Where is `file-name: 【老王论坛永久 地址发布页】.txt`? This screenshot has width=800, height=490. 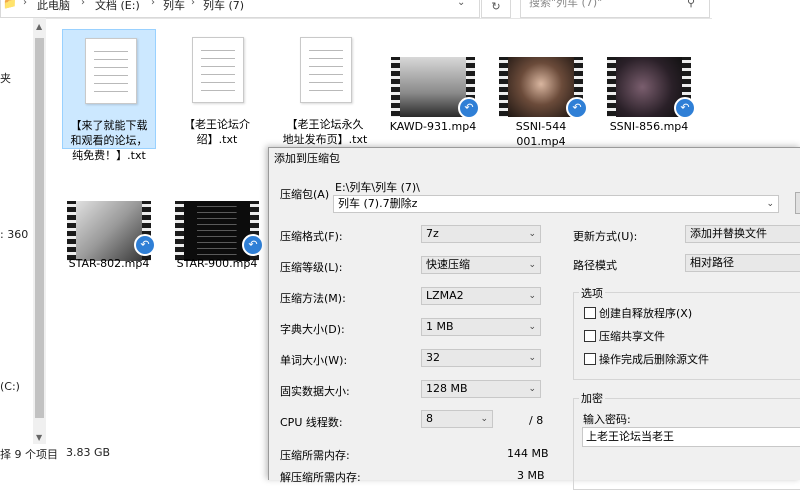 file-name: 【老王论坛永久 地址发布页】.txt is located at coordinates (325, 132).